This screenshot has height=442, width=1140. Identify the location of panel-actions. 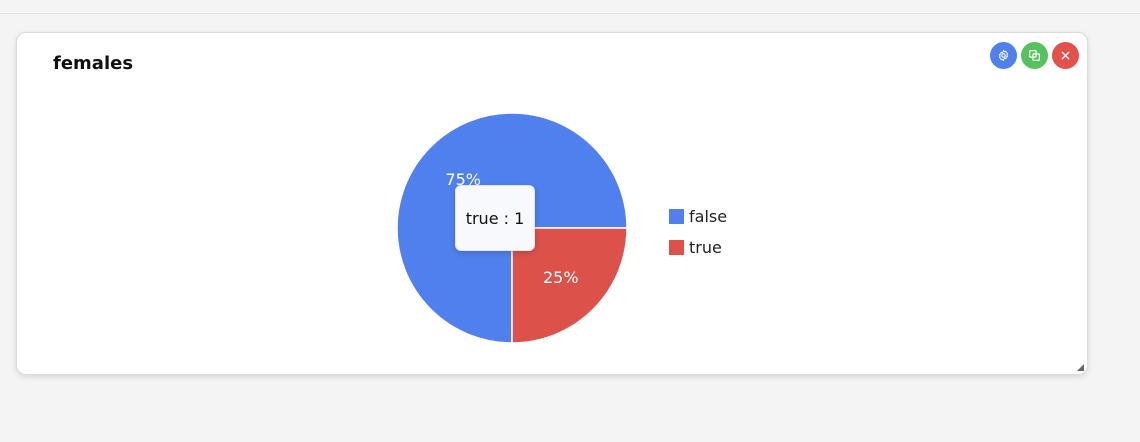
(1034, 55).